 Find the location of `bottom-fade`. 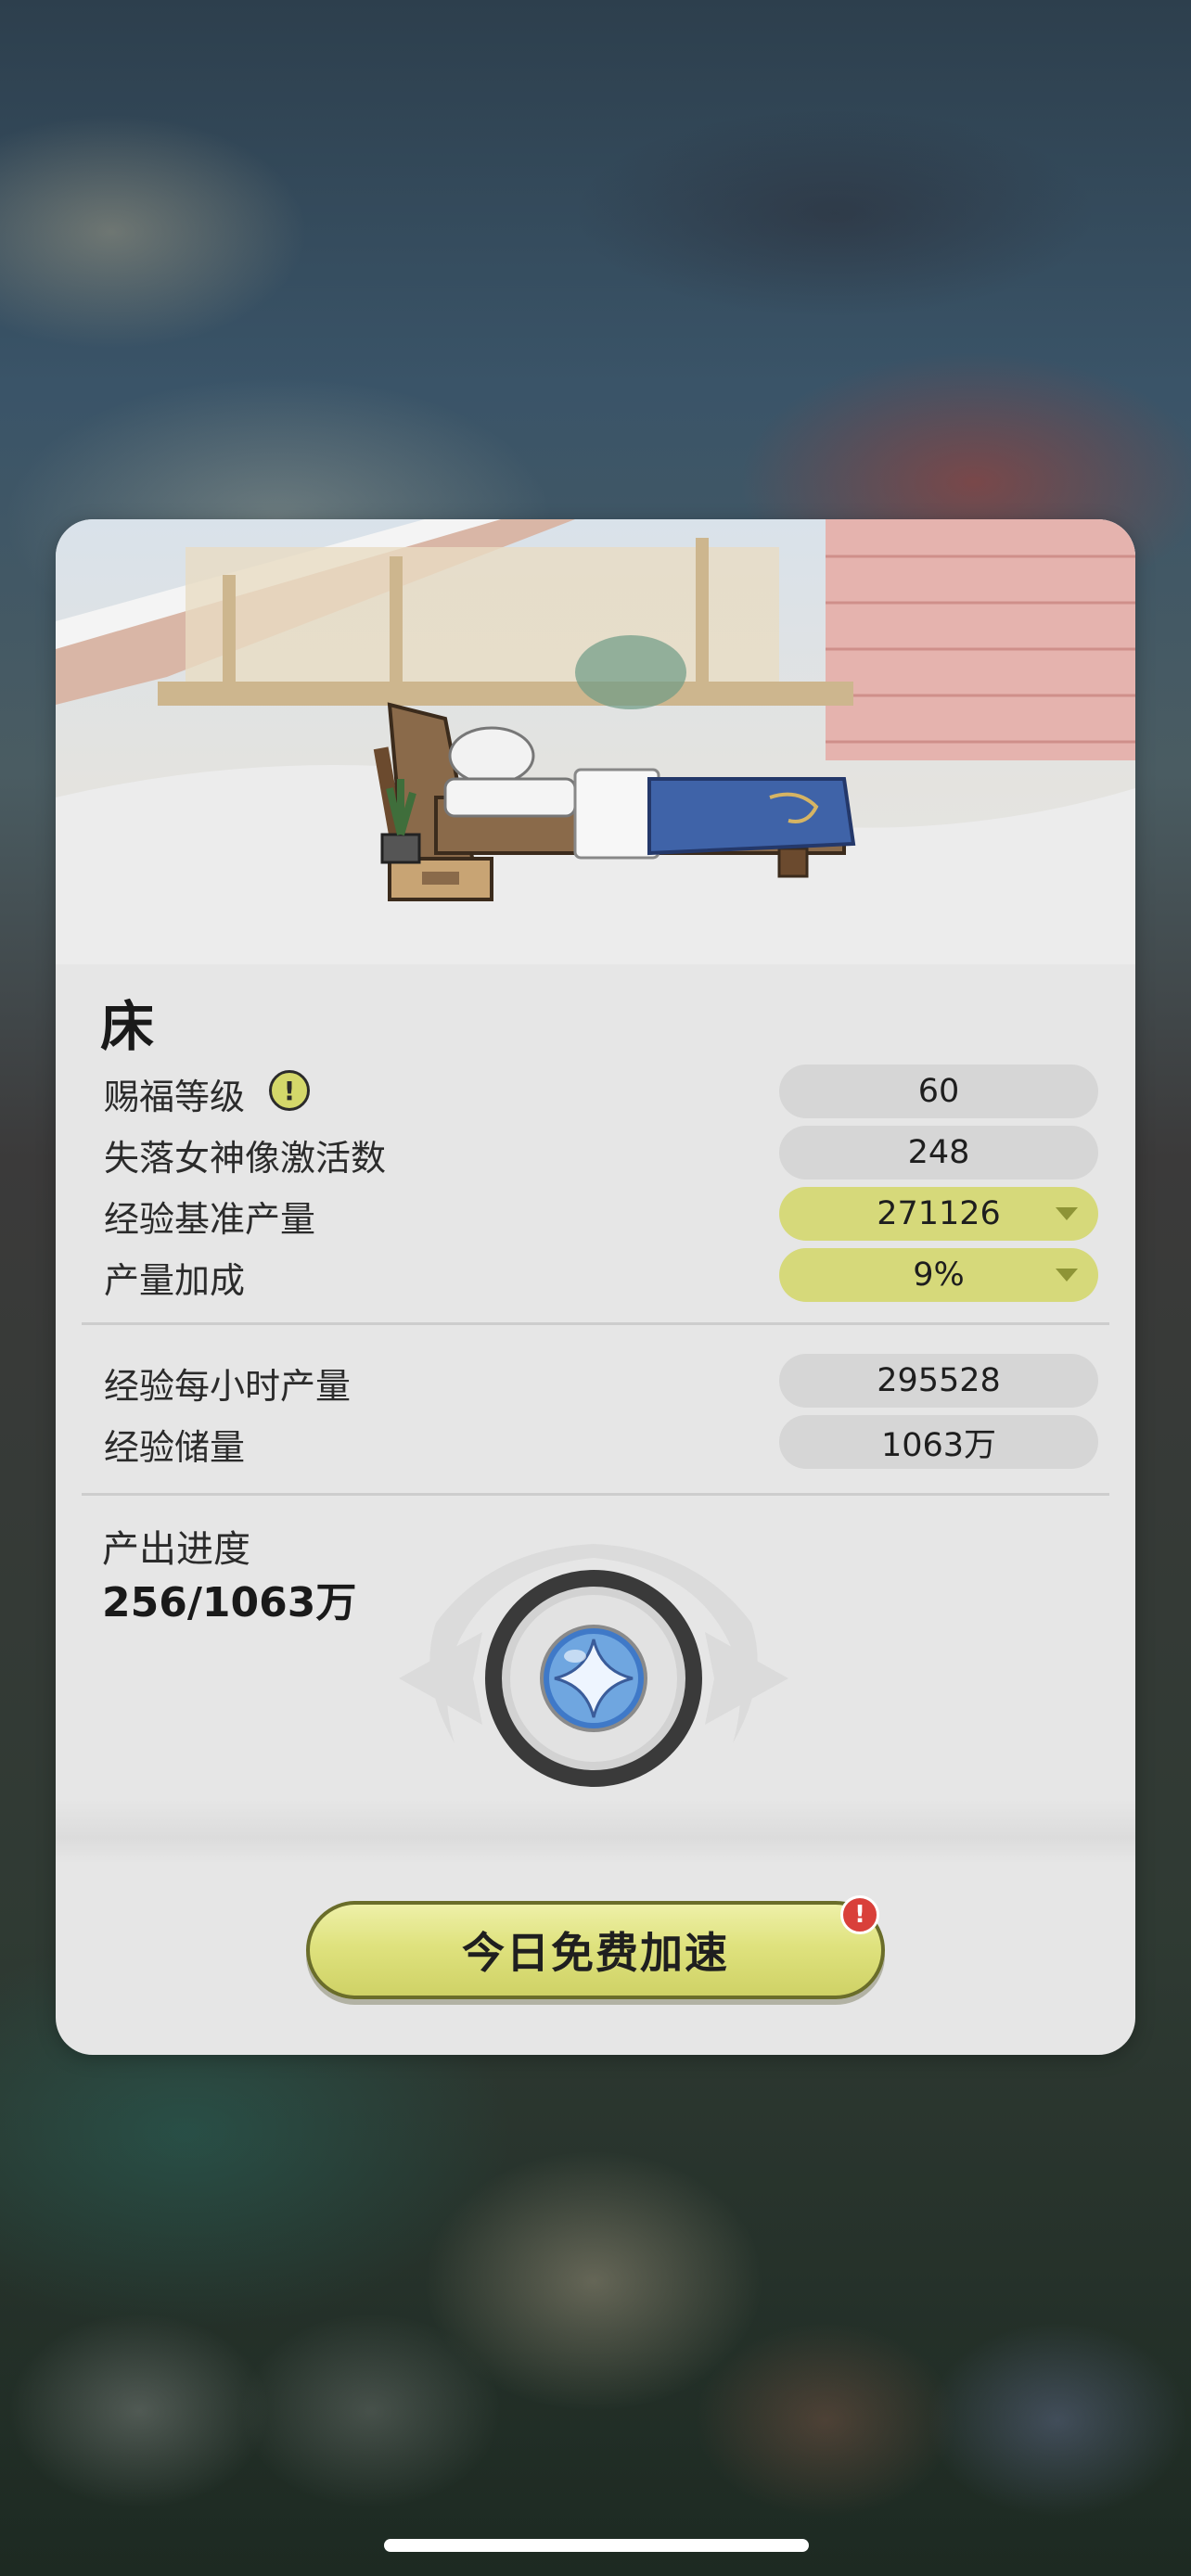

bottom-fade is located at coordinates (595, 1832).